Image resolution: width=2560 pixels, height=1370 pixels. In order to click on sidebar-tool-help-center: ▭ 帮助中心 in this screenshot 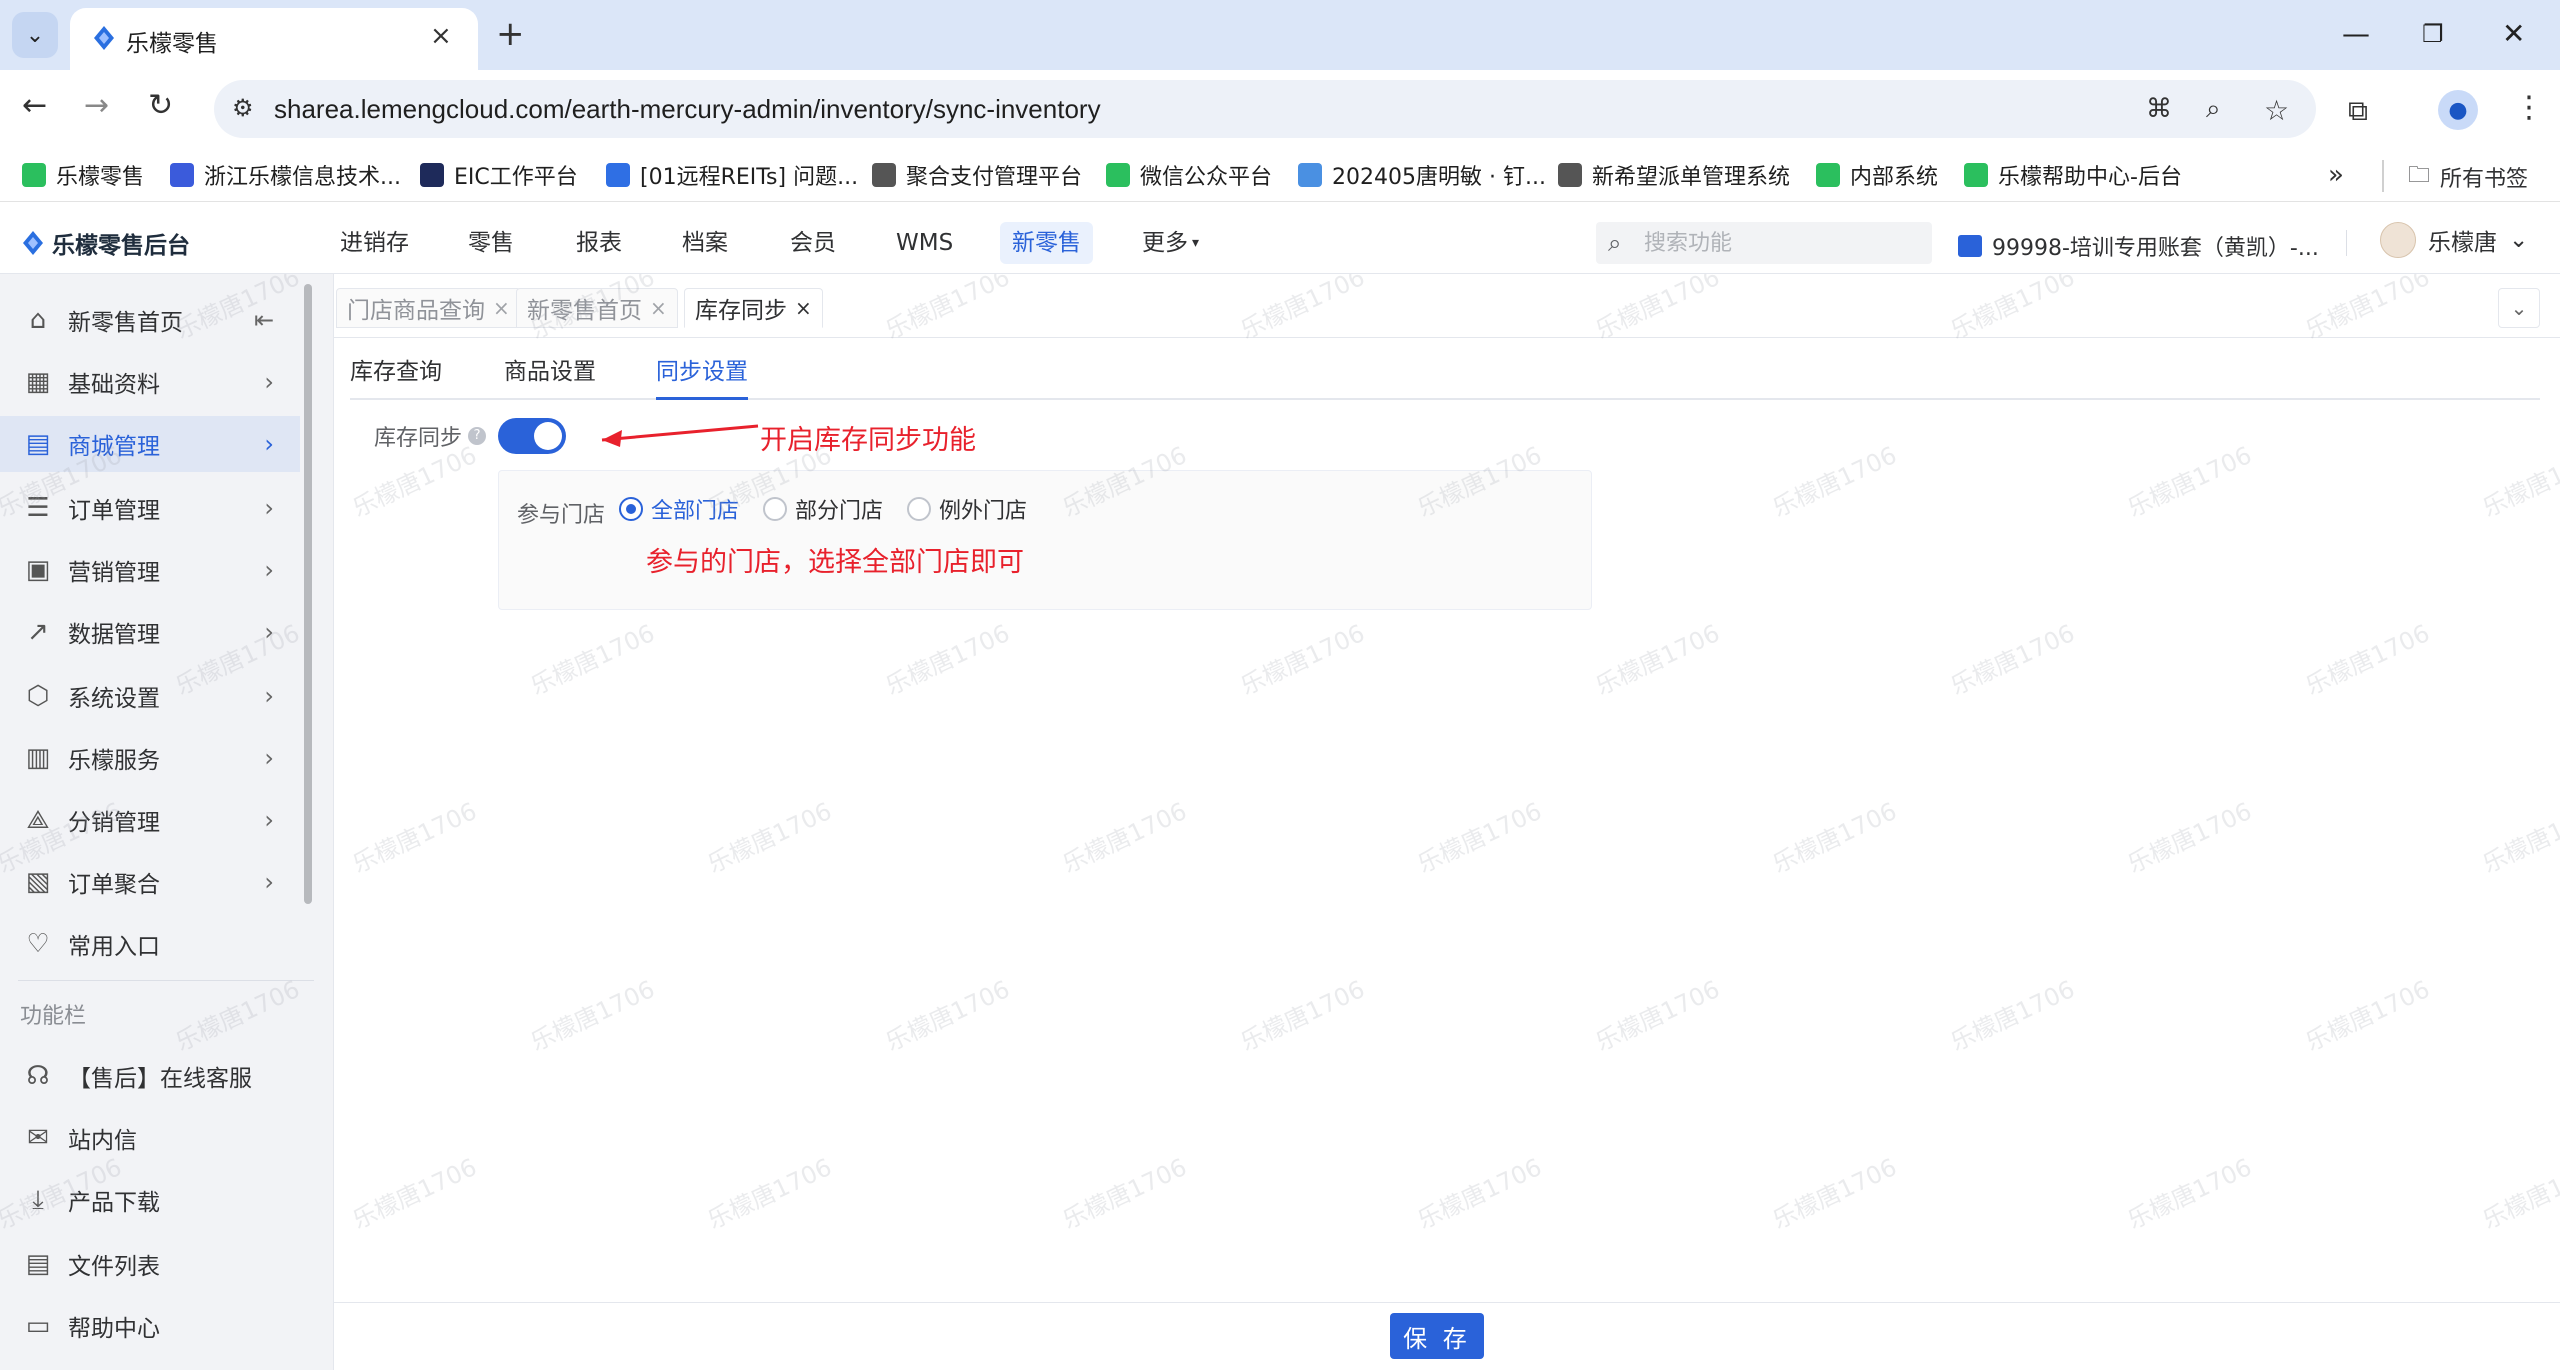, I will do `click(150, 1326)`.